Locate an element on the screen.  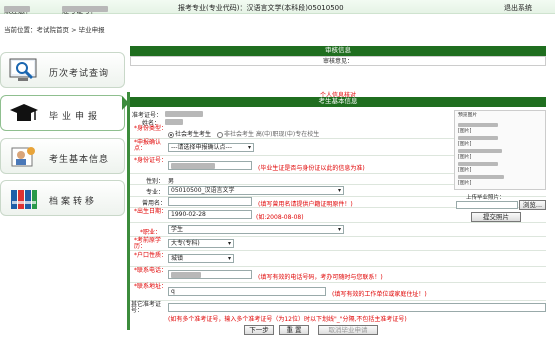
sidebar-item-exam-history: 历次考试查询 is located at coordinates (62, 70).